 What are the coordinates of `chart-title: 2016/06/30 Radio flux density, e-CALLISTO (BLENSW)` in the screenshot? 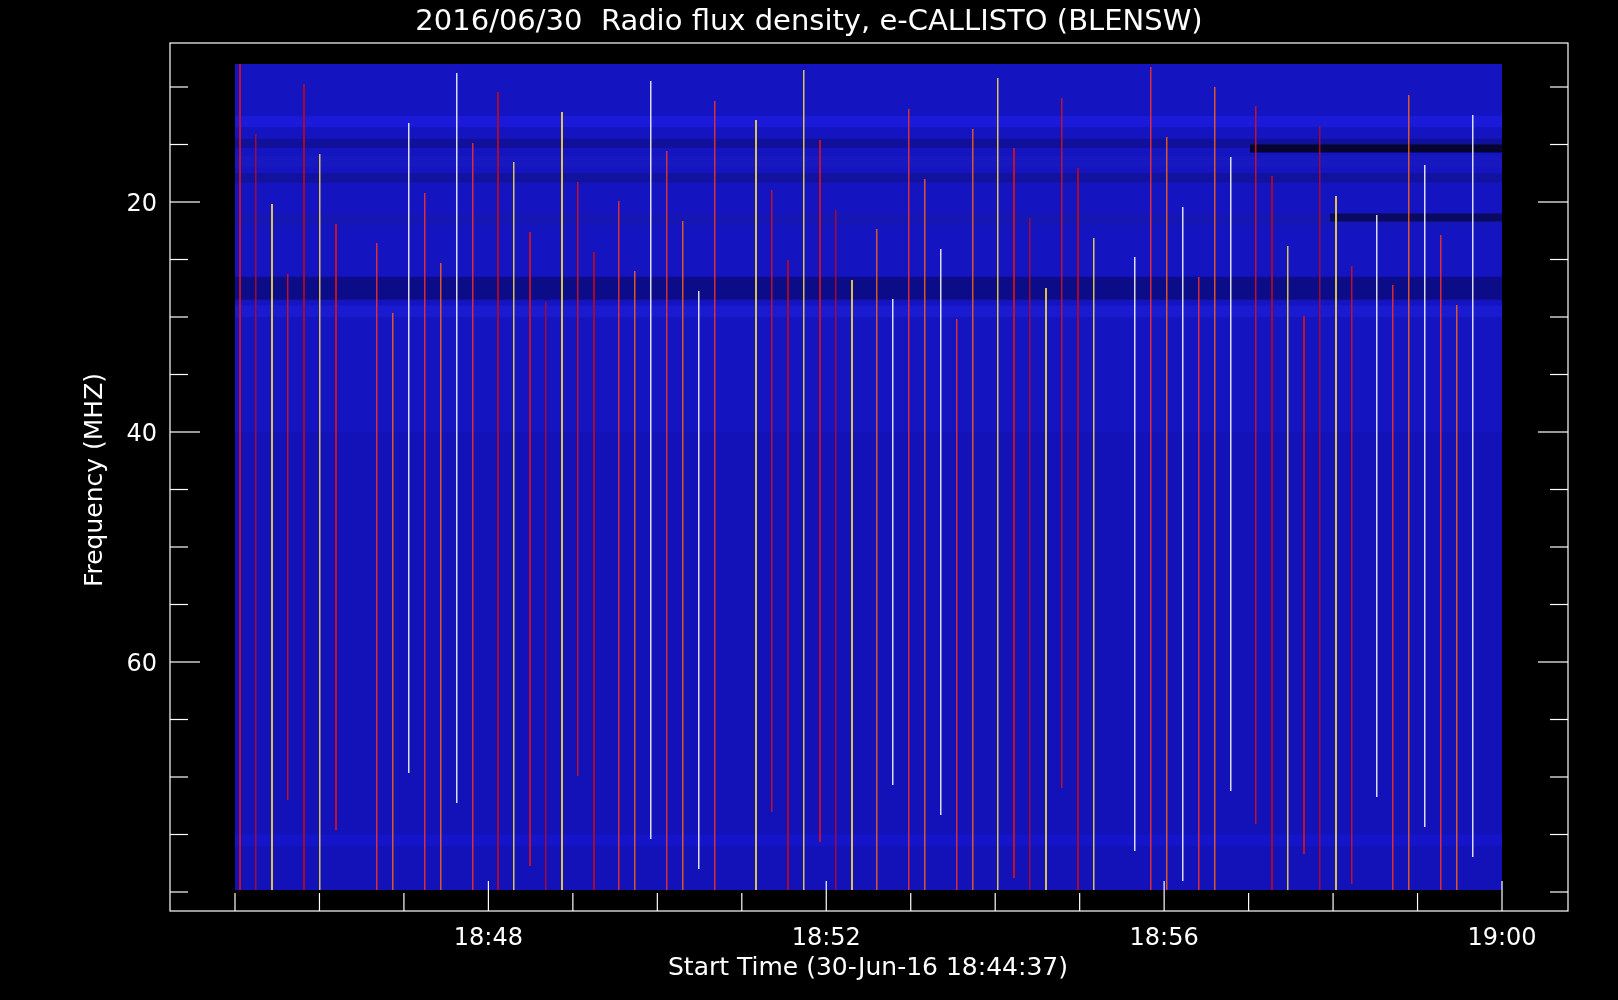 It's located at (809, 20).